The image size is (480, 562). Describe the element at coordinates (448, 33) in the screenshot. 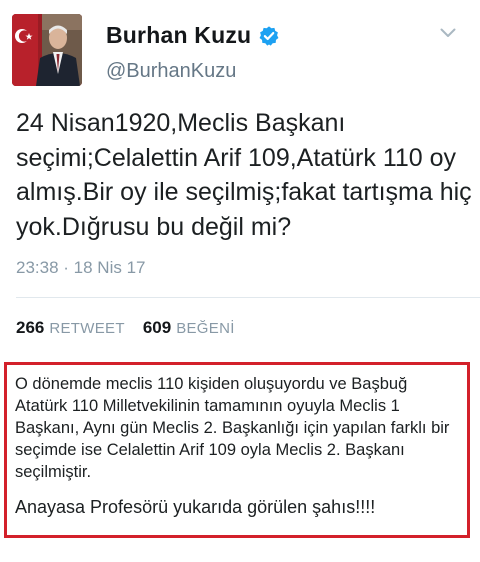

I see `chevron-down-icon` at that location.